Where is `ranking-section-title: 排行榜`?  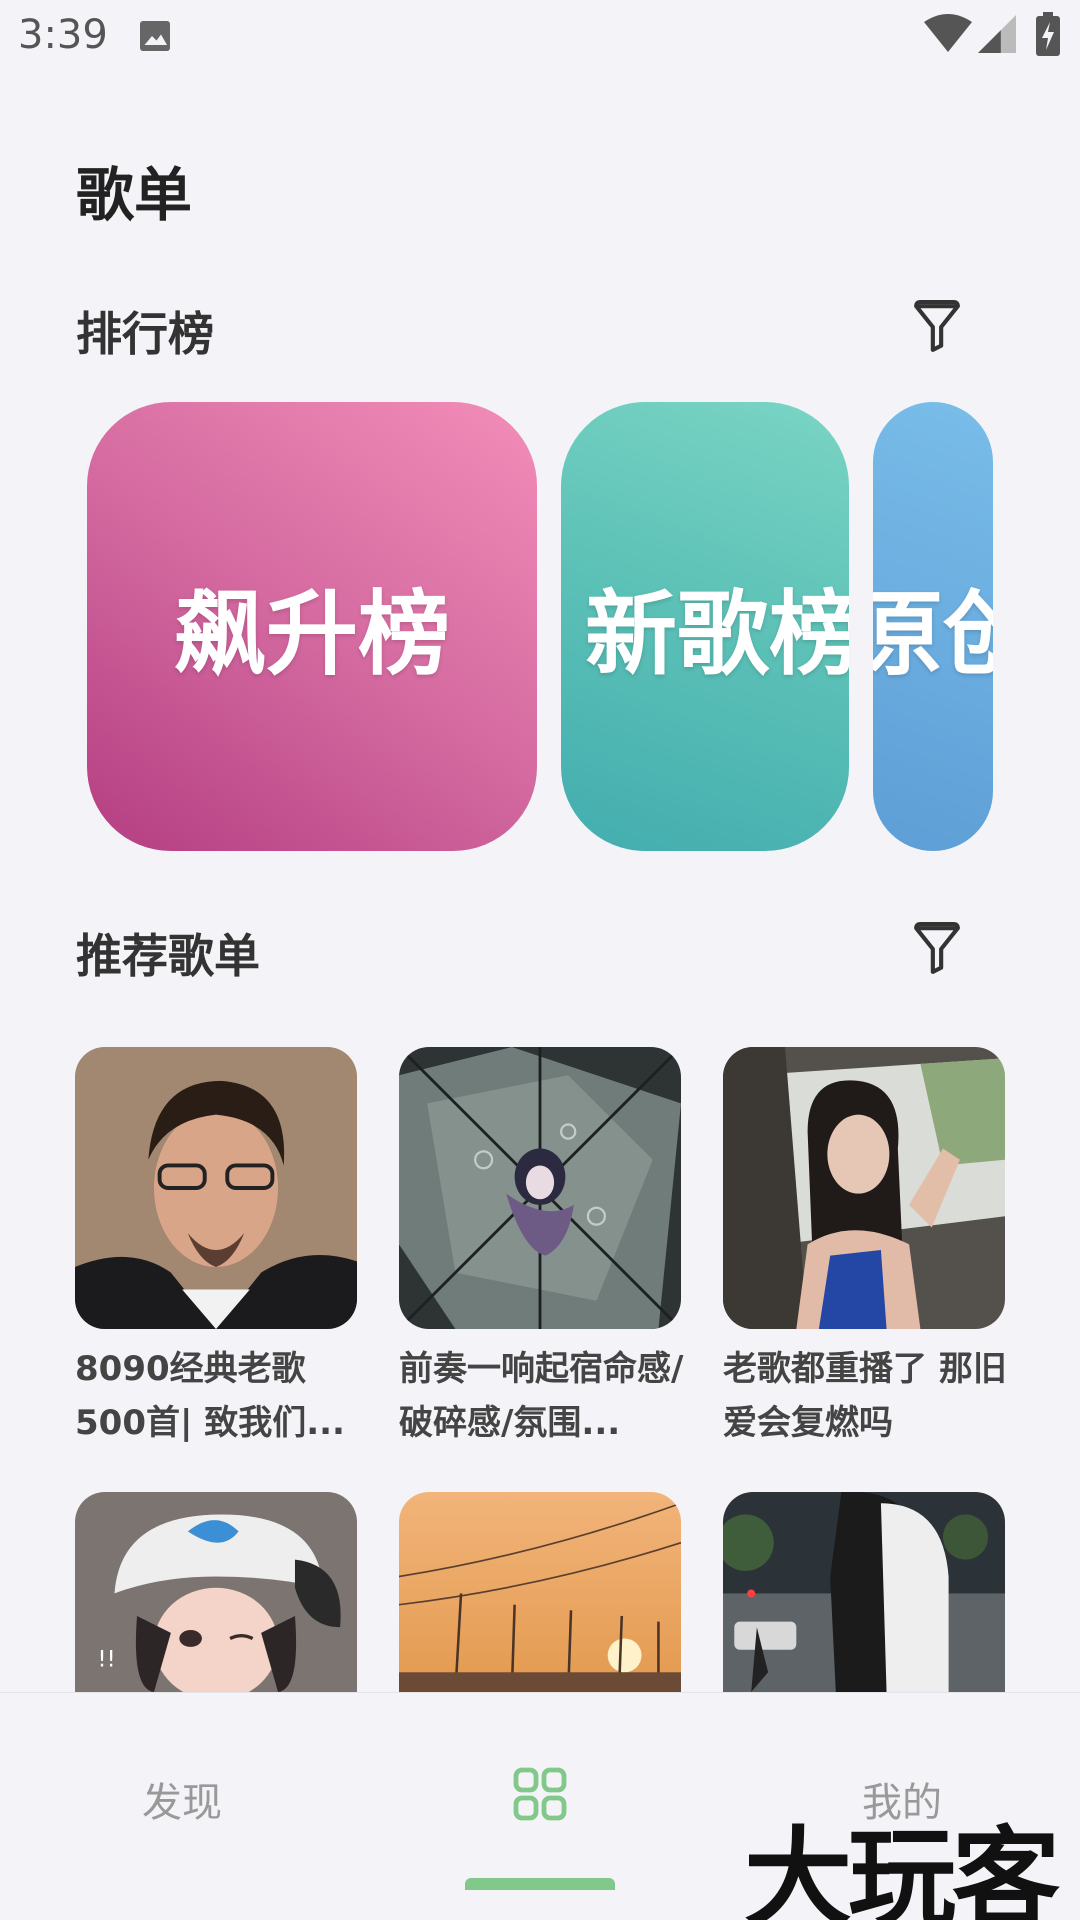
ranking-section-title: 排行榜 is located at coordinates (145, 334).